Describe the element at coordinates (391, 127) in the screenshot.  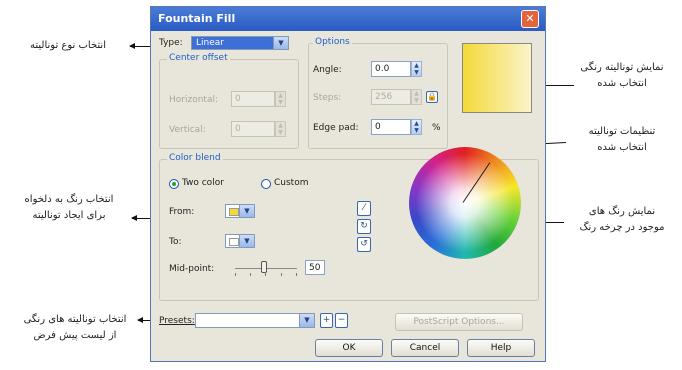
I see `edge-pad-field: 0` at that location.